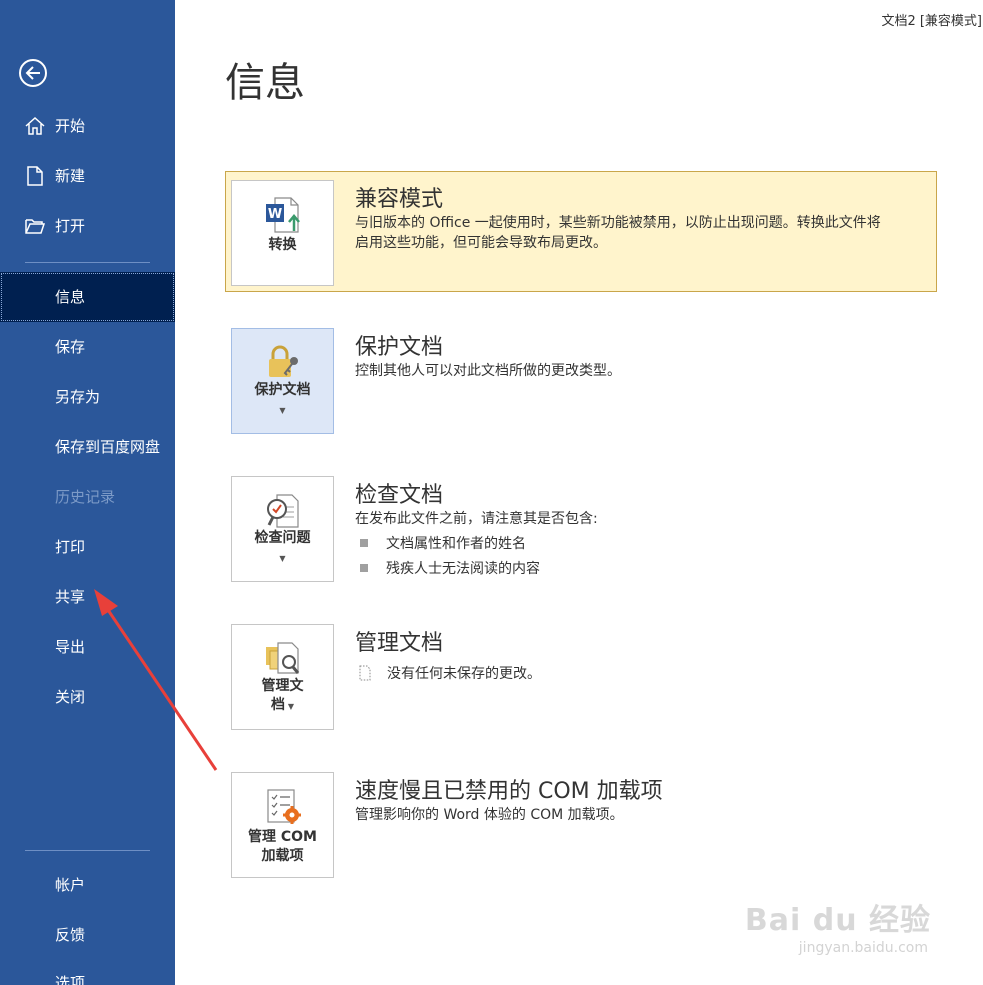 The image size is (983, 985). I want to click on sidebar-item-account: 帐户, so click(87, 885).